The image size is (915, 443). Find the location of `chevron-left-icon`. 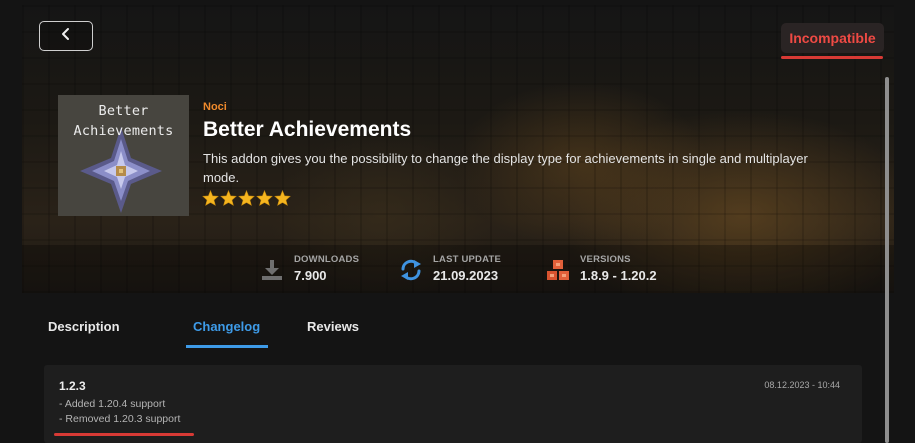

chevron-left-icon is located at coordinates (66, 36).